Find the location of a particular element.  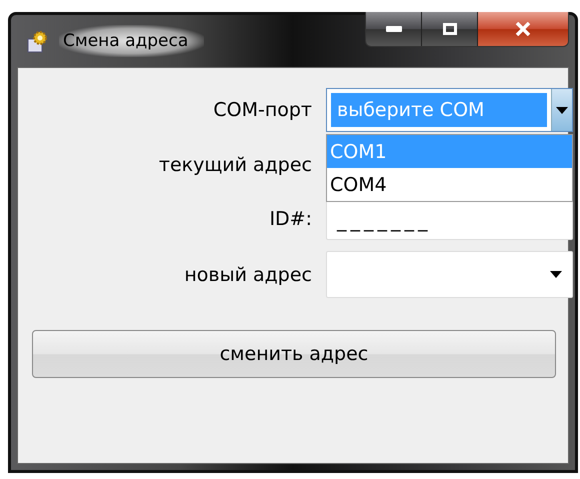

close-button is located at coordinates (523, 29).